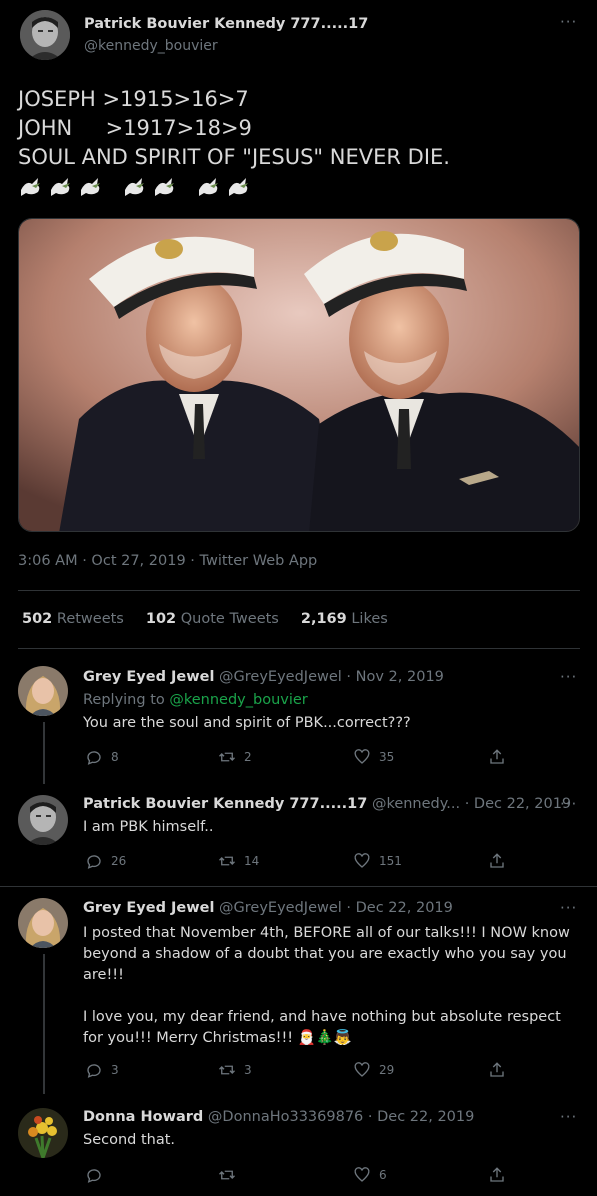  I want to click on like-button: 151, so click(377, 861).